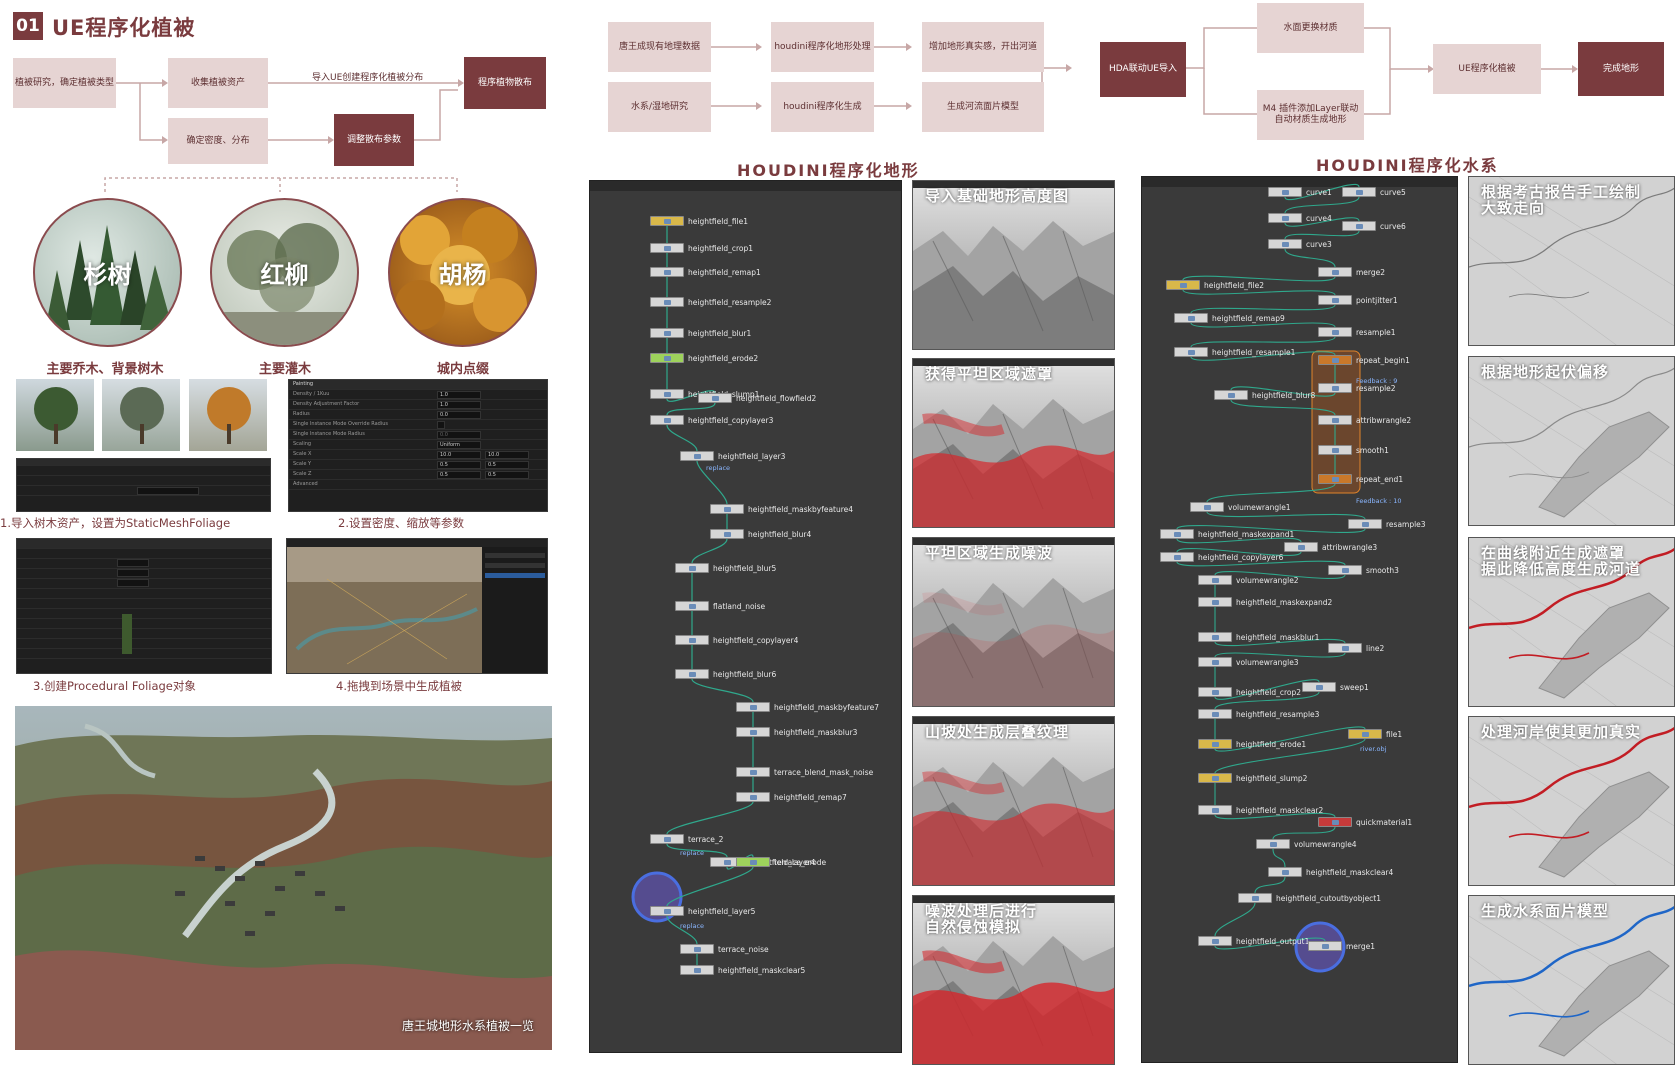 This screenshot has width=1677, height=1065. What do you see at coordinates (459, 395) in the screenshot?
I see `density-field: 1.0` at bounding box center [459, 395].